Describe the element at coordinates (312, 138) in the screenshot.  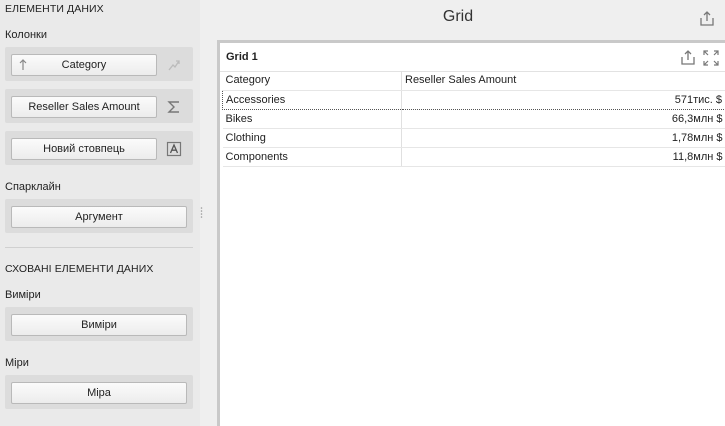
I see `category-cell: Clothing` at that location.